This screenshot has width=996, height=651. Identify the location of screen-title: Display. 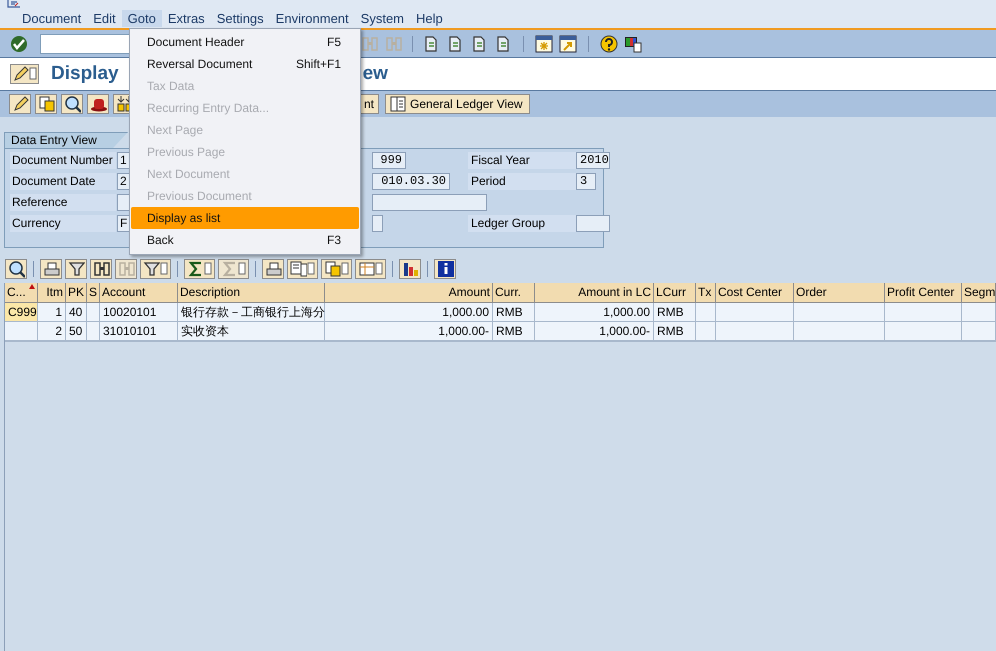
(85, 74).